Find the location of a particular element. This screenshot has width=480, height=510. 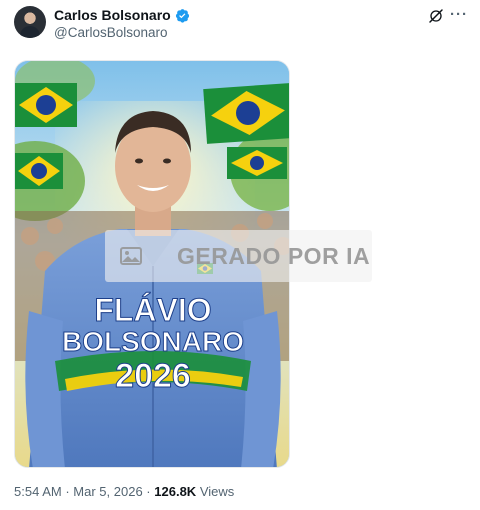

more-icon: ··· is located at coordinates (459, 14).